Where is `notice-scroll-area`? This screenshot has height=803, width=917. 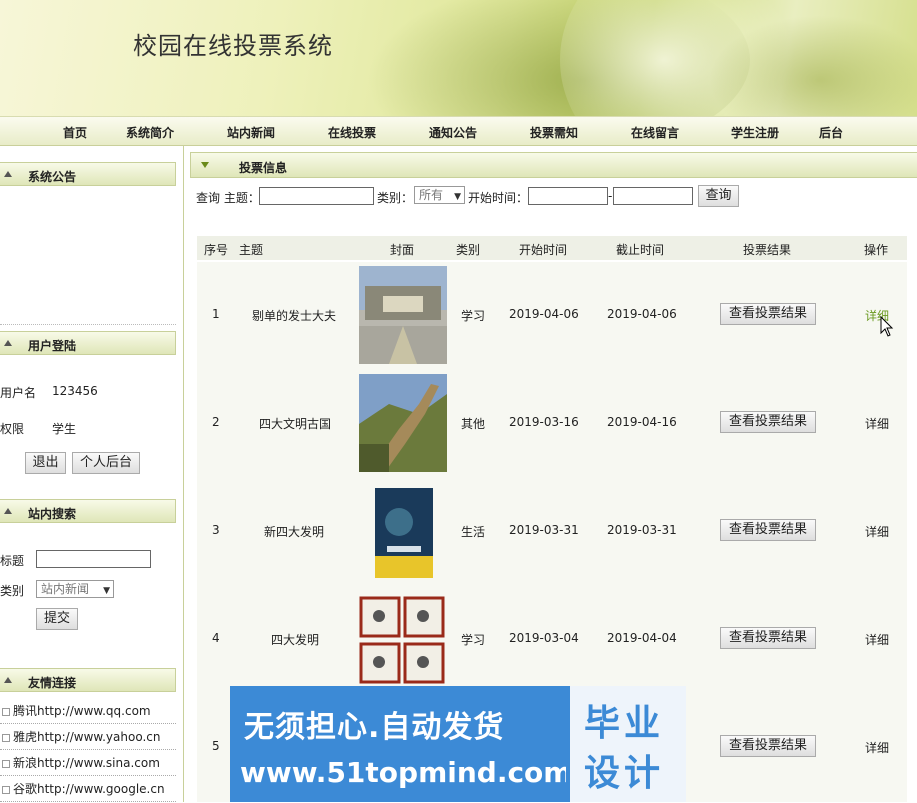 notice-scroll-area is located at coordinates (88, 321).